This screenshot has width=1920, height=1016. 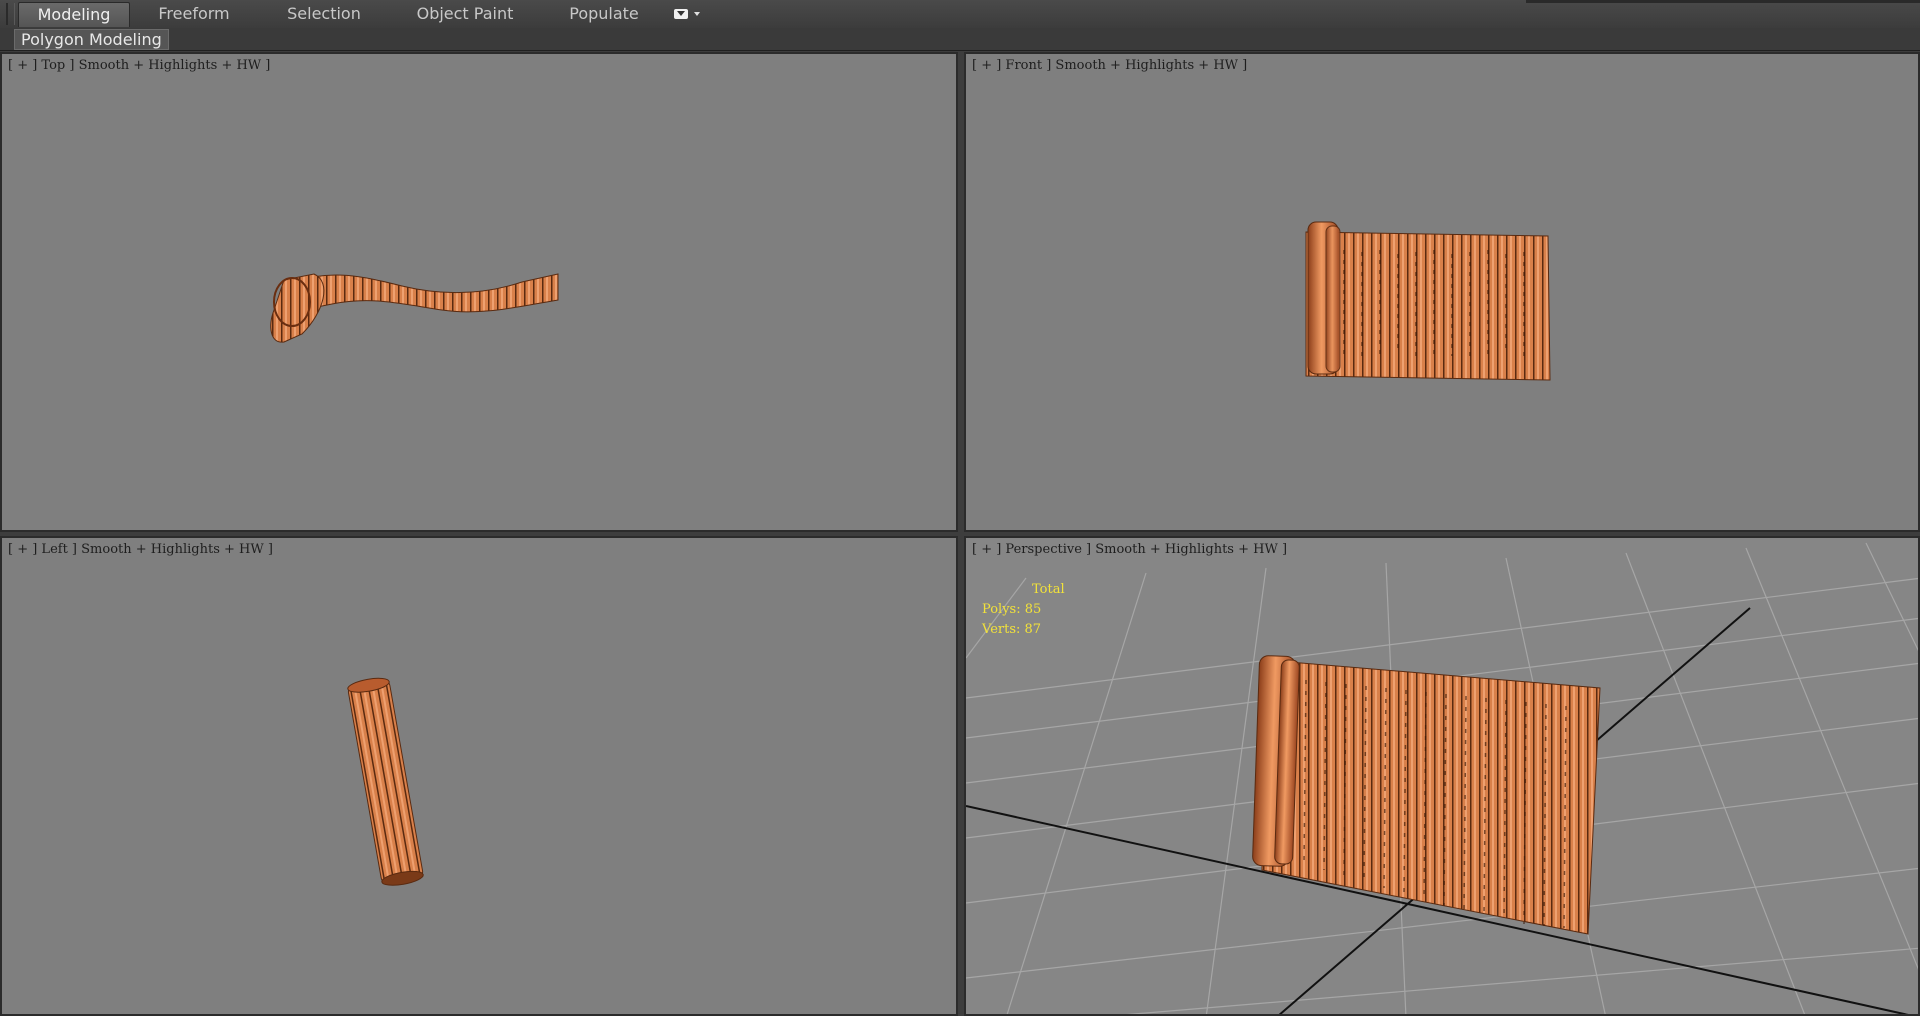 I want to click on bamboo-scroll-top-view, so click(x=414, y=308).